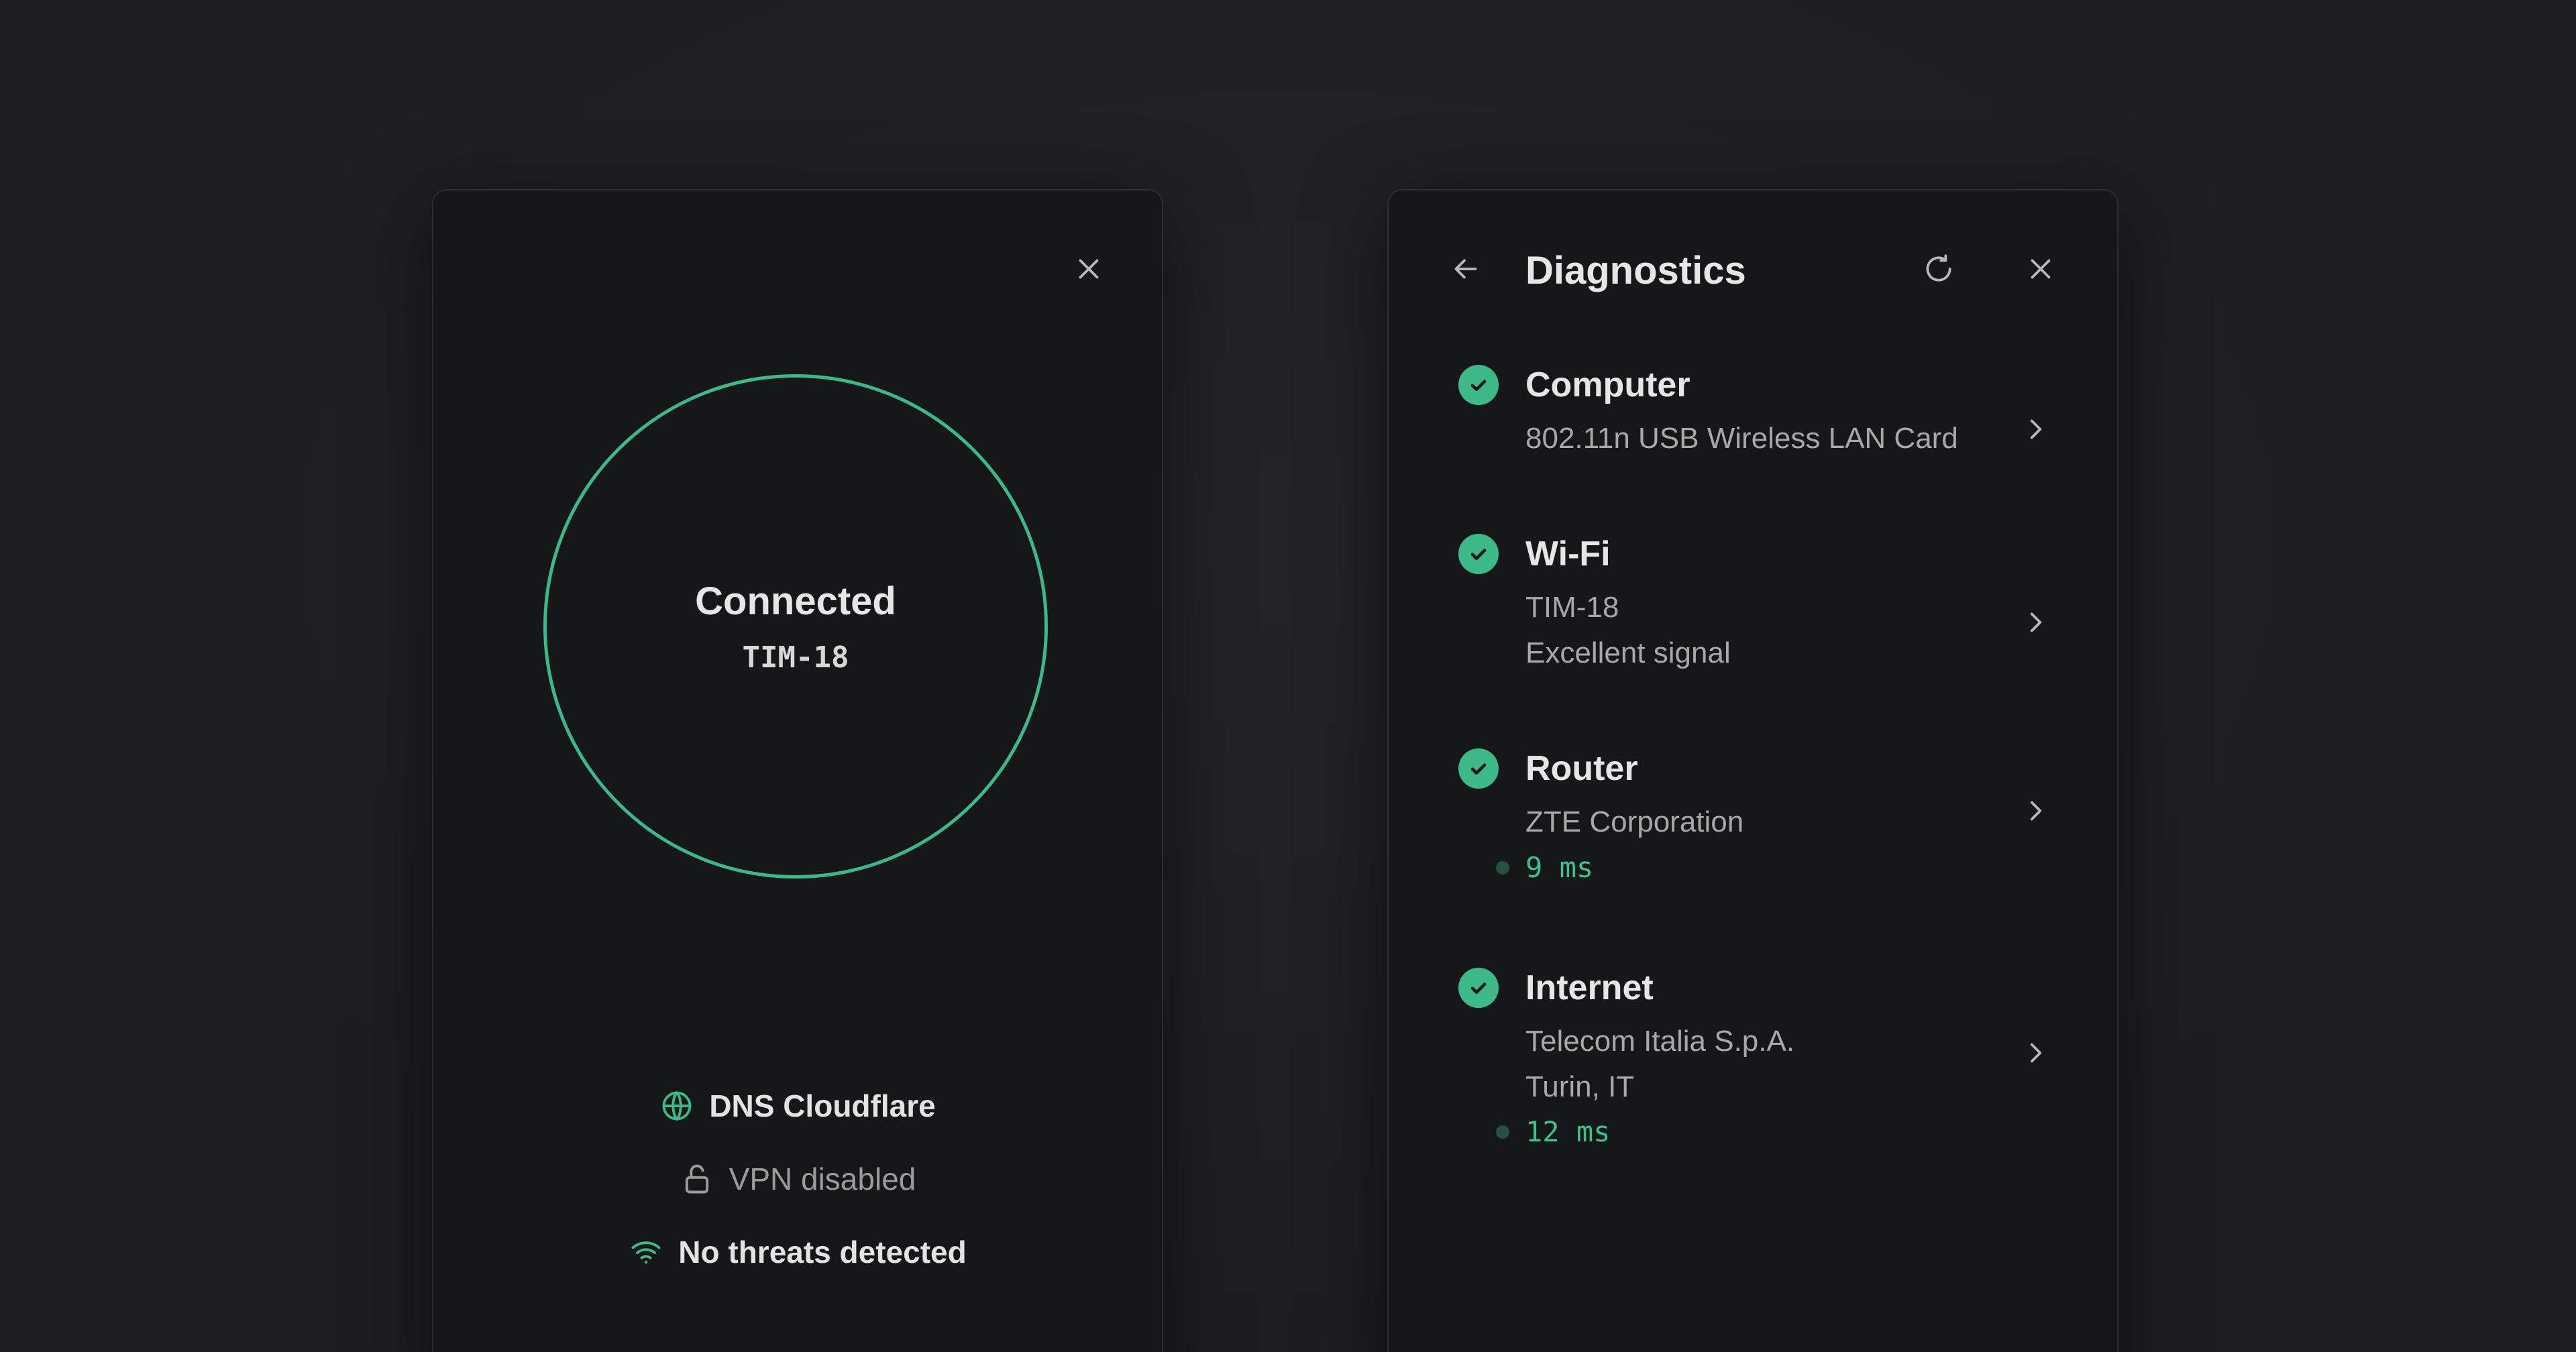  What do you see at coordinates (677, 1105) in the screenshot?
I see `globe-icon` at bounding box center [677, 1105].